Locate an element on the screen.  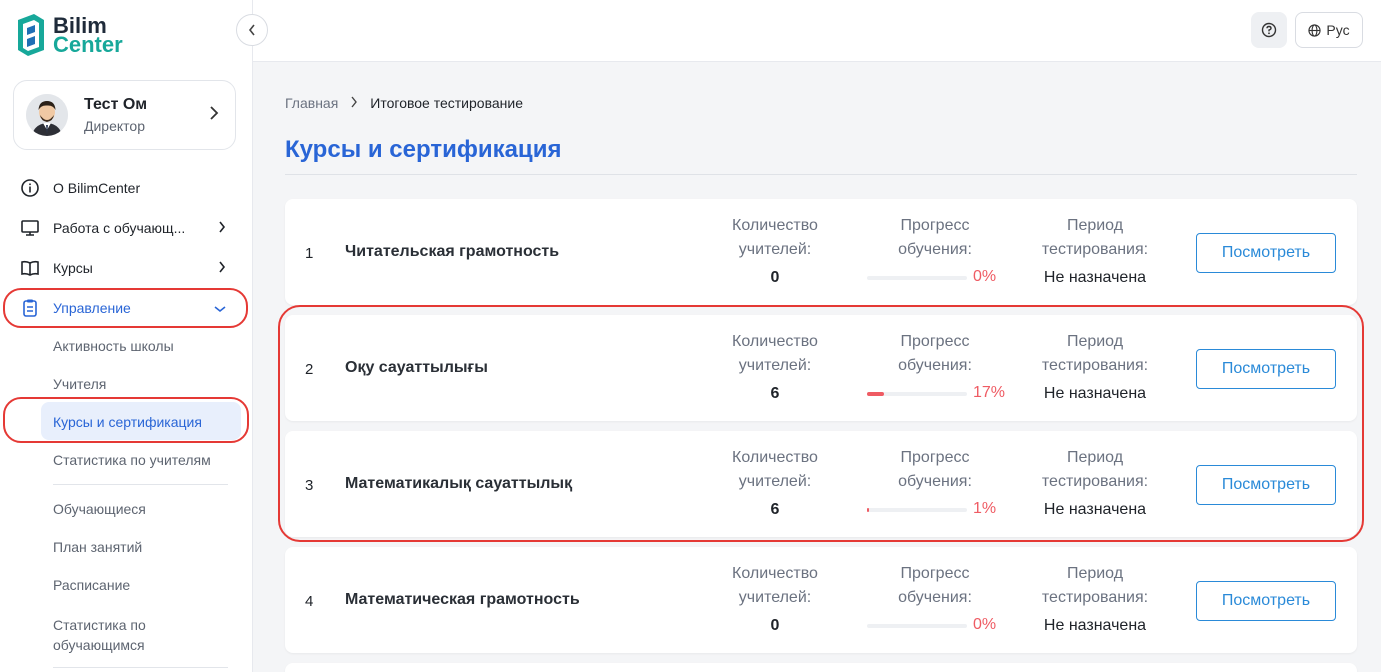
nav-item-courses: Курсы is located at coordinates (125, 268).